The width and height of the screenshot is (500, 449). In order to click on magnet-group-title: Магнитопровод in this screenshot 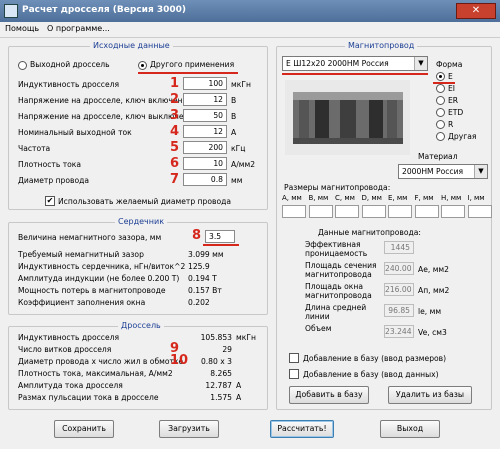, I will do `click(381, 45)`.